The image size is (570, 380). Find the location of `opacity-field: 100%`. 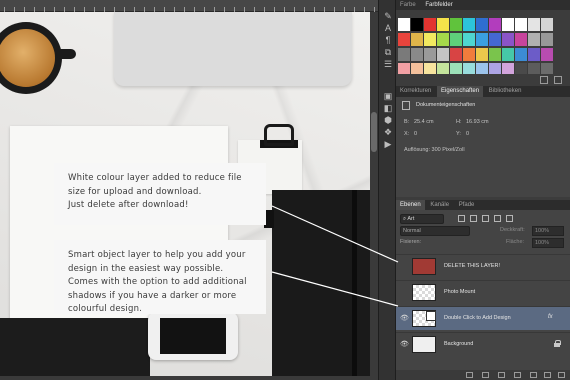

opacity-field: 100% is located at coordinates (548, 231).